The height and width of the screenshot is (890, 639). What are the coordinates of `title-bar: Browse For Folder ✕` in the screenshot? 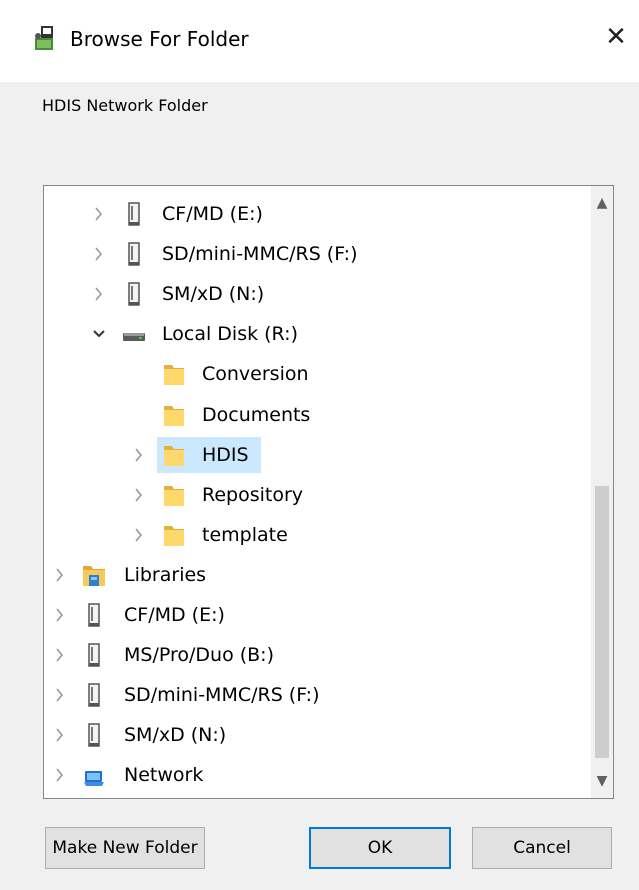 It's located at (319, 41).